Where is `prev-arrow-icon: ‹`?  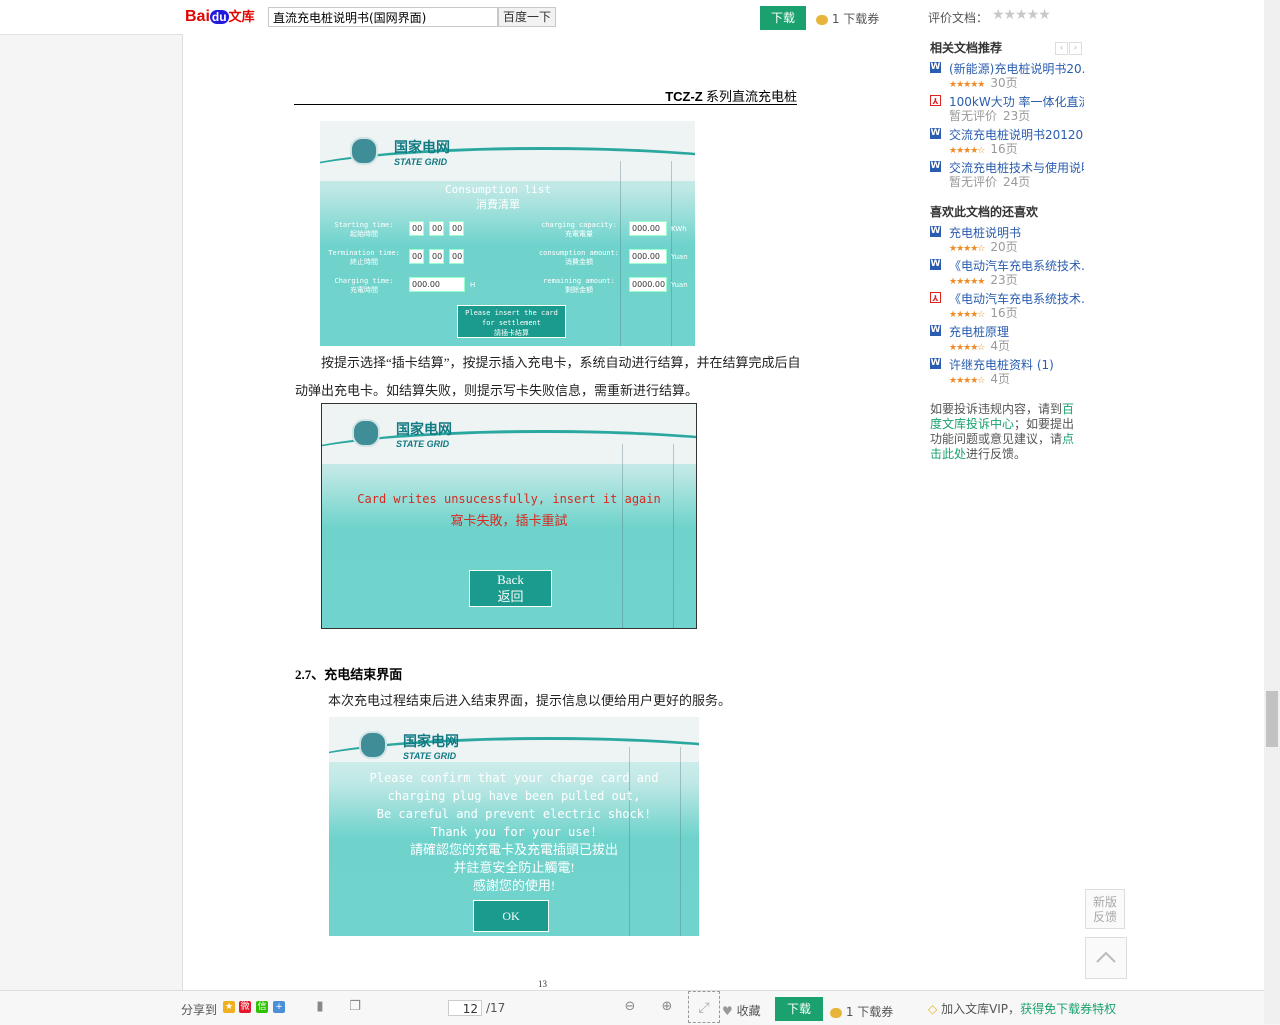
prev-arrow-icon: ‹ is located at coordinates (1061, 48).